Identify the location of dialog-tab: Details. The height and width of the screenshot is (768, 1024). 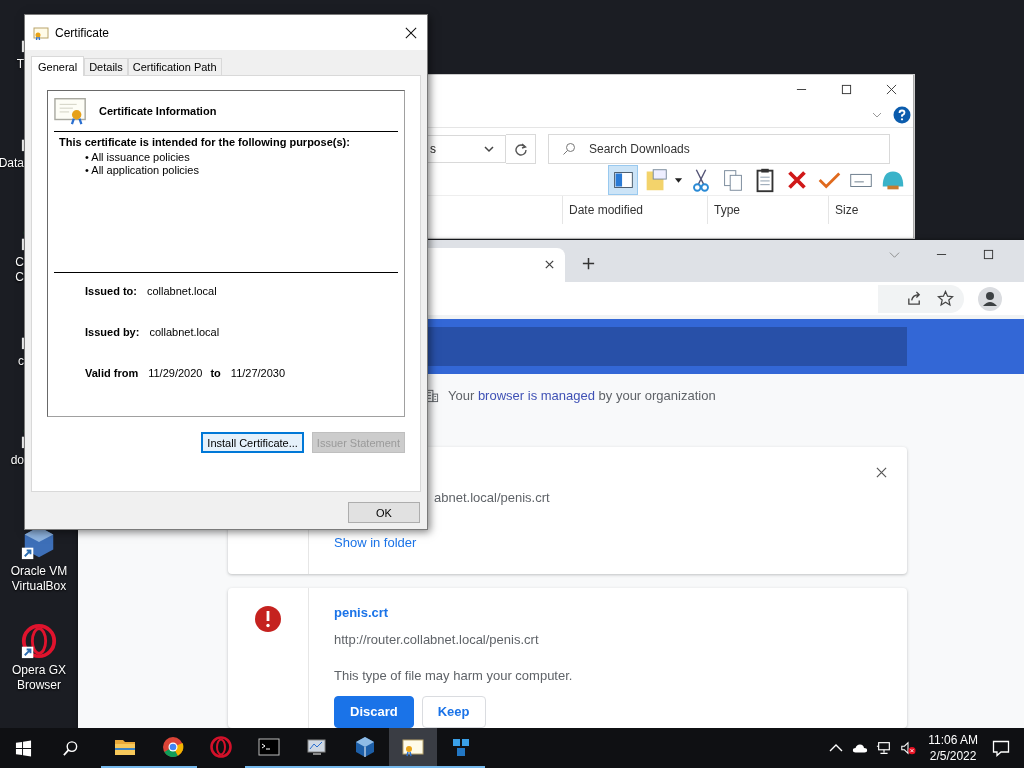
(106, 66).